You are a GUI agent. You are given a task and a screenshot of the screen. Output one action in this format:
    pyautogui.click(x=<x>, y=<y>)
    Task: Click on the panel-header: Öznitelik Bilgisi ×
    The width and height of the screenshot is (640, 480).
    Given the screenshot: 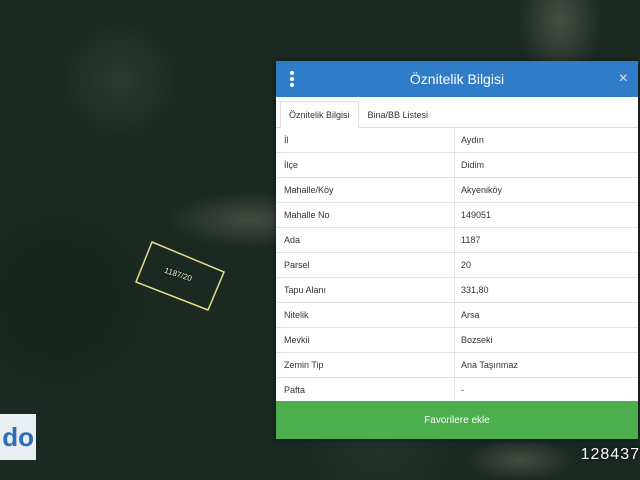 What is the action you would take?
    pyautogui.click(x=457, y=79)
    